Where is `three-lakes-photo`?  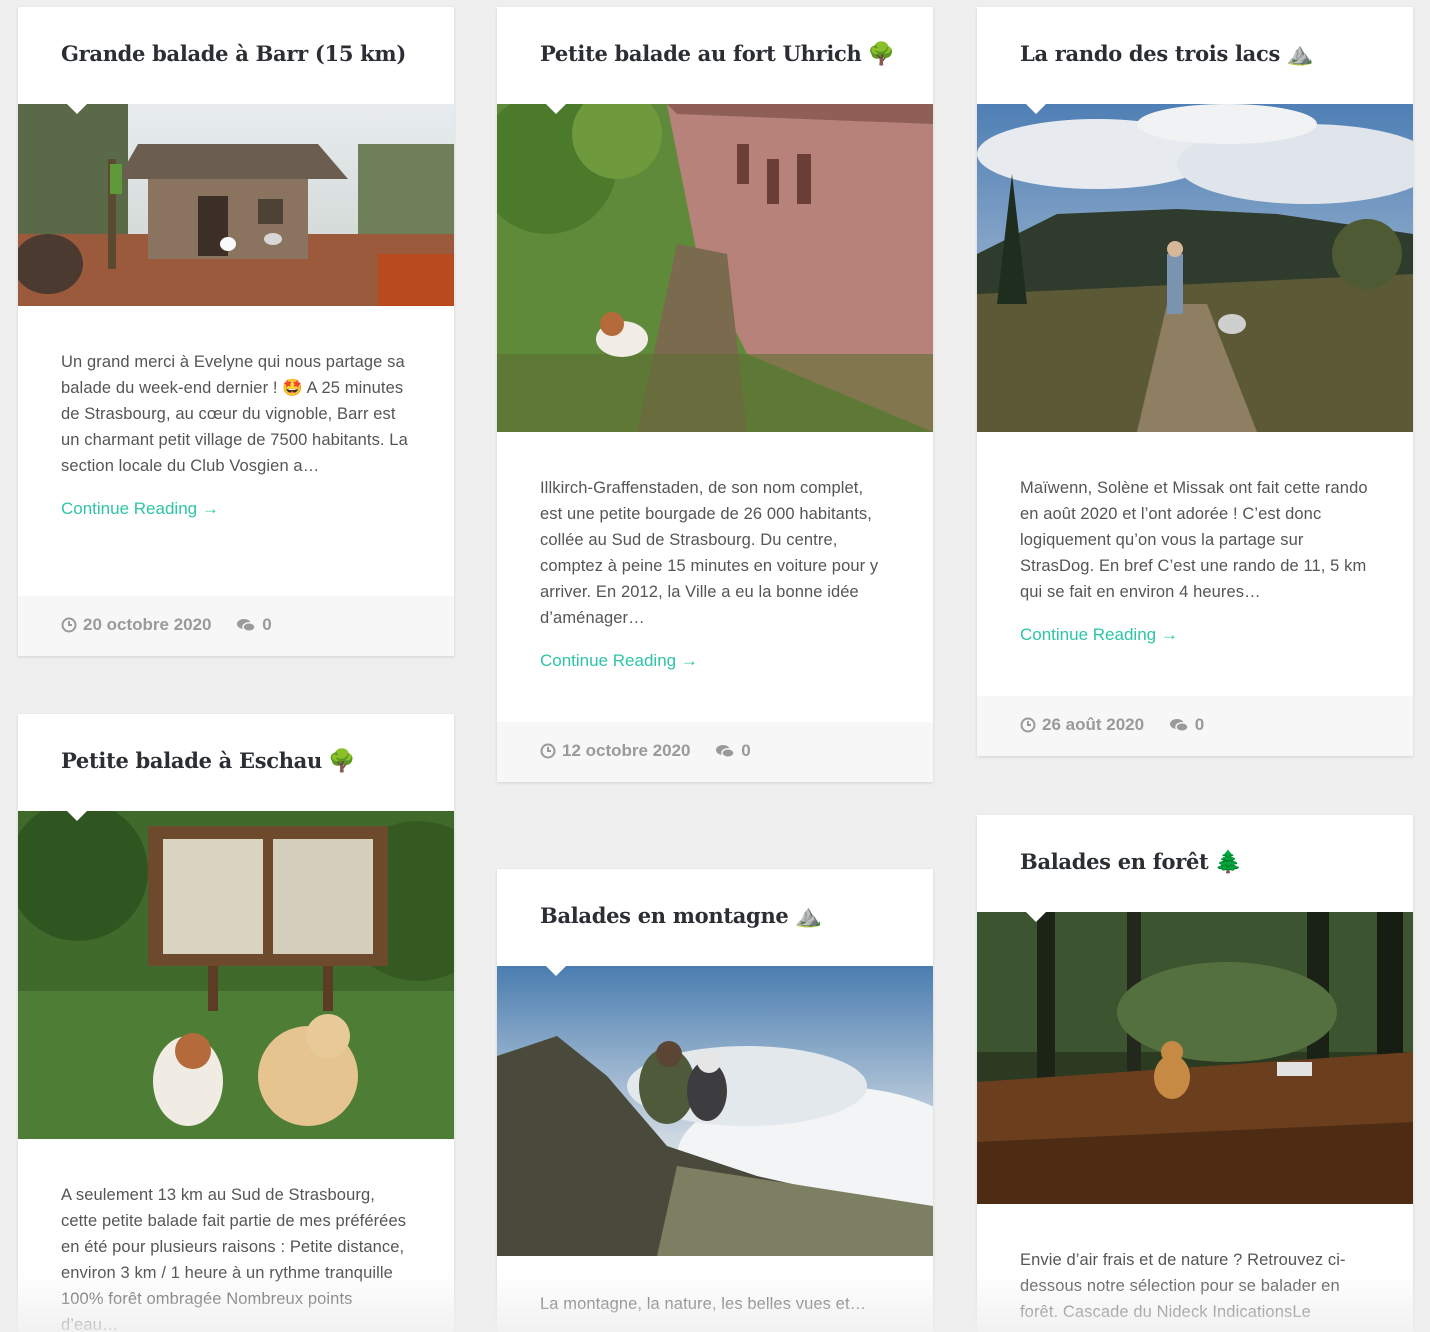 three-lakes-photo is located at coordinates (1195, 268).